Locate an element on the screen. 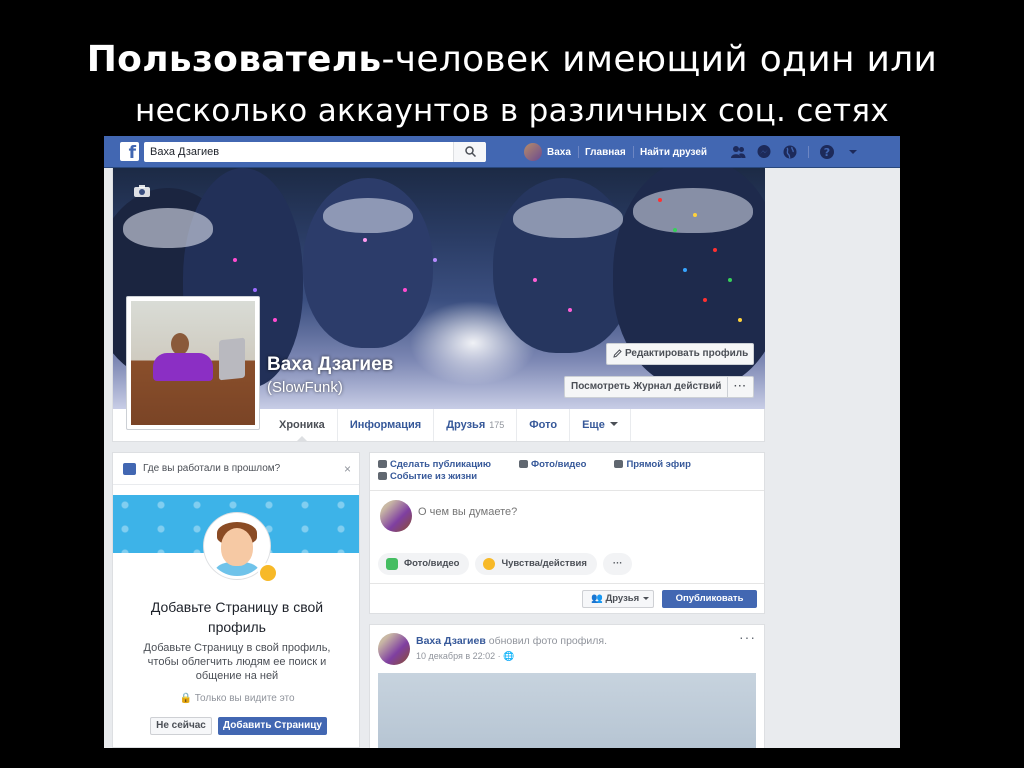 This screenshot has width=1024, height=768. profile-name: Ваха Дзагиев is located at coordinates (330, 365).